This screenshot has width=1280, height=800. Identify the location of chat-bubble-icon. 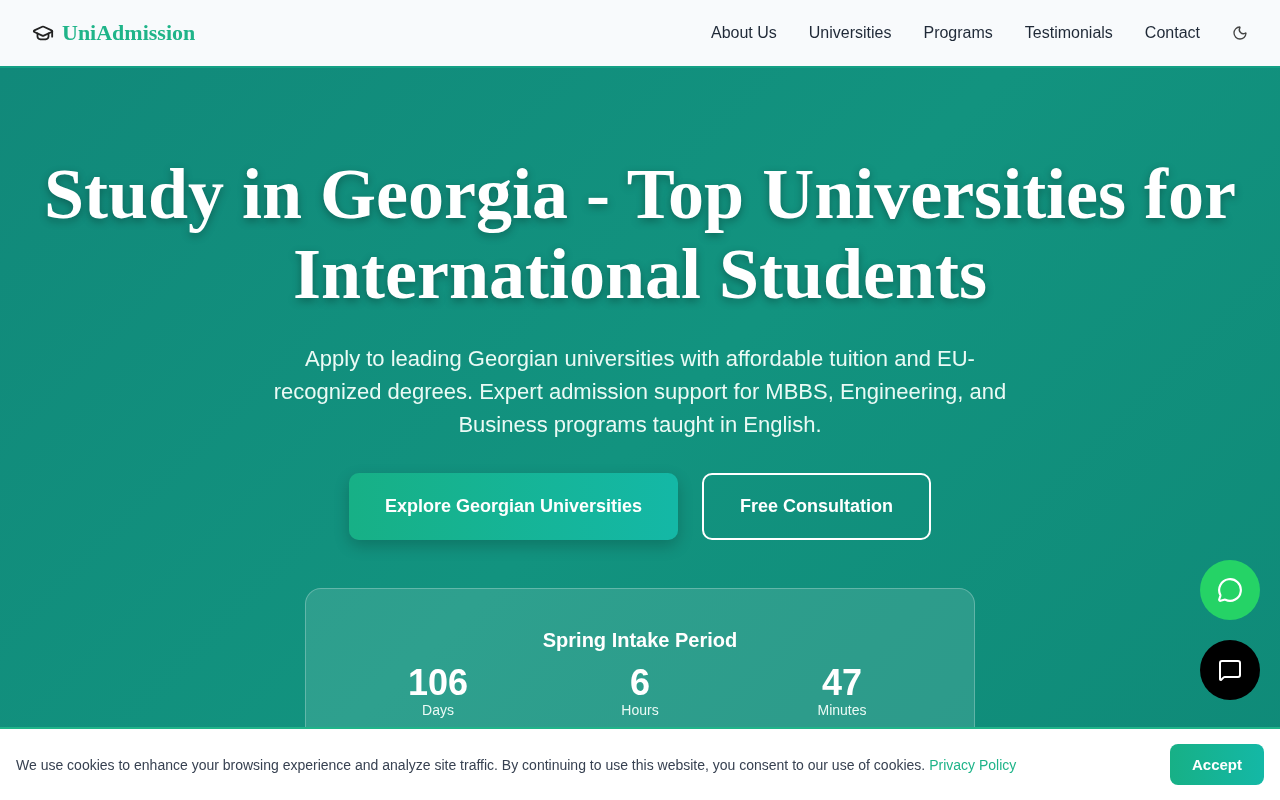
(1230, 590).